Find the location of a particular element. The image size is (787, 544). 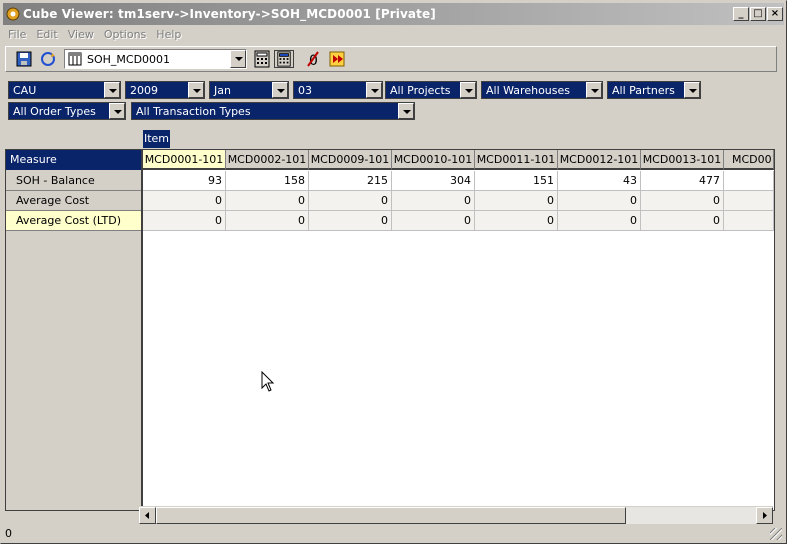

horizontal-scrollbar is located at coordinates (456, 515).